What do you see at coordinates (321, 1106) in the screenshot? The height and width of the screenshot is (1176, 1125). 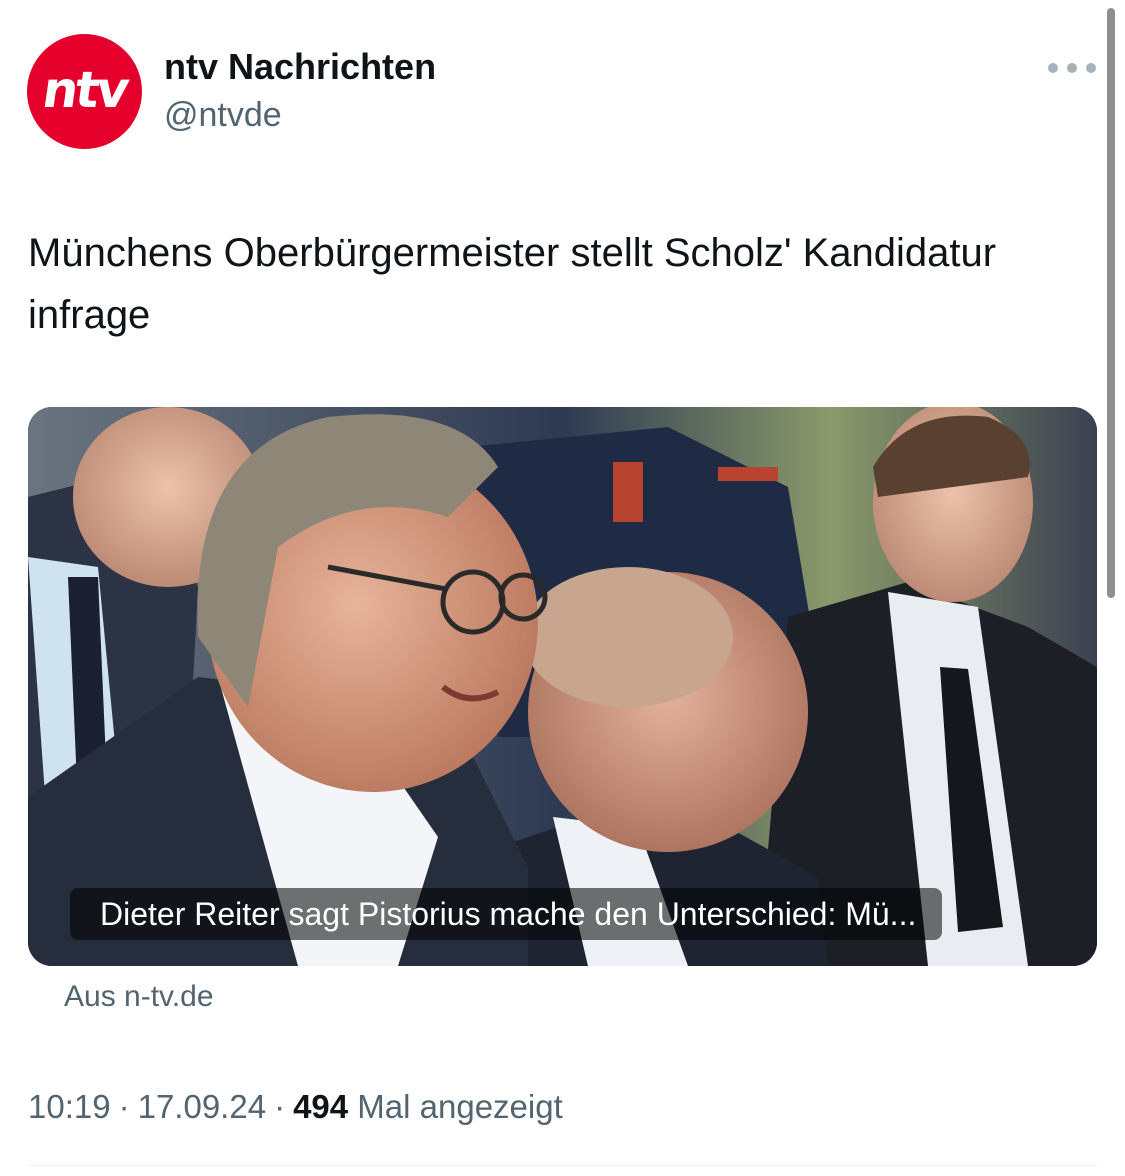 I see `view-count: 494` at bounding box center [321, 1106].